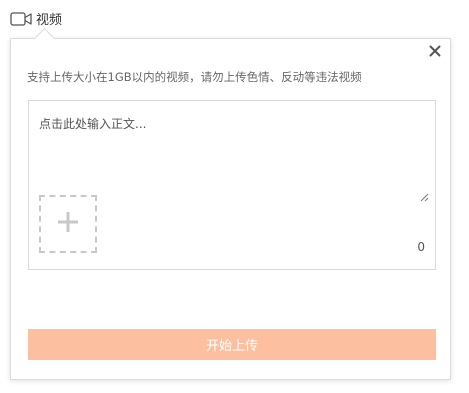 This screenshot has width=469, height=393. What do you see at coordinates (44, 38) in the screenshot?
I see `popup-caret` at bounding box center [44, 38].